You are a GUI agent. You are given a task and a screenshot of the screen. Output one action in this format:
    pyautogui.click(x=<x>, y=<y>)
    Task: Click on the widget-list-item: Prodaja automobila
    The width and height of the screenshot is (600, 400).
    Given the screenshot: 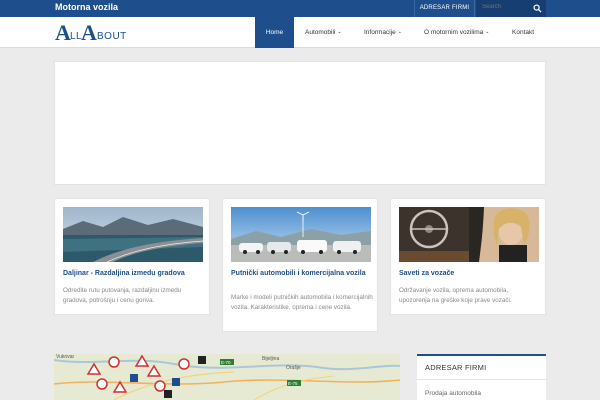 What is the action you would take?
    pyautogui.click(x=453, y=393)
    